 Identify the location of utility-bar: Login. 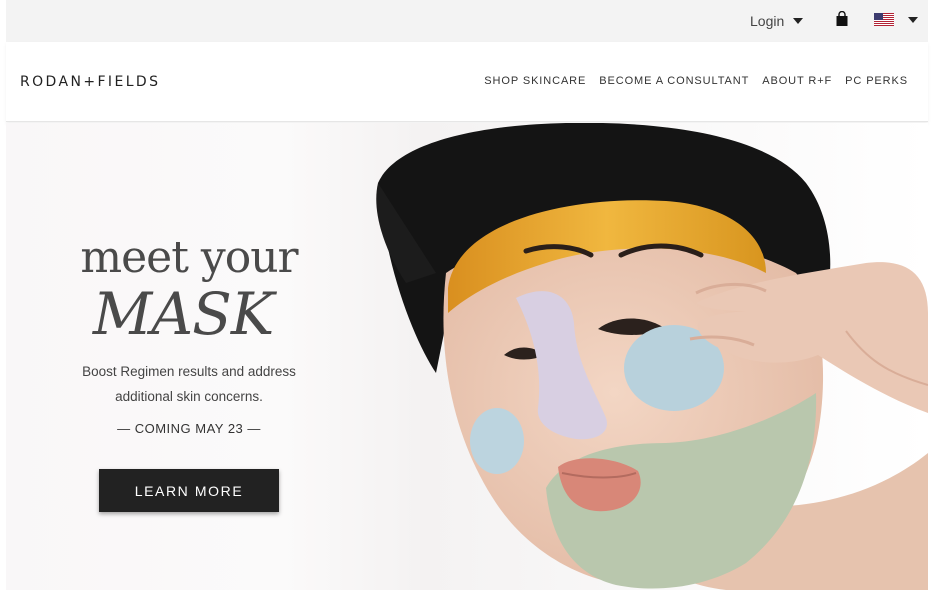
(467, 21).